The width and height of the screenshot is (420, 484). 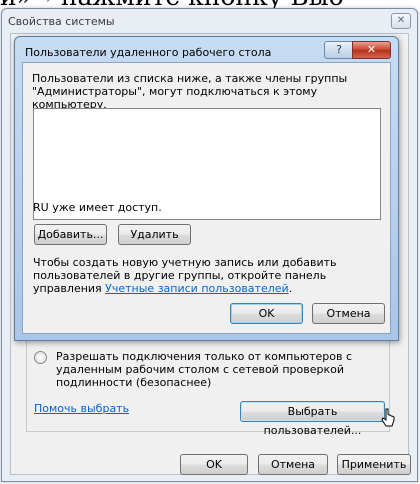 What do you see at coordinates (266, 313) in the screenshot?
I see `dialog-ok-button: OK` at bounding box center [266, 313].